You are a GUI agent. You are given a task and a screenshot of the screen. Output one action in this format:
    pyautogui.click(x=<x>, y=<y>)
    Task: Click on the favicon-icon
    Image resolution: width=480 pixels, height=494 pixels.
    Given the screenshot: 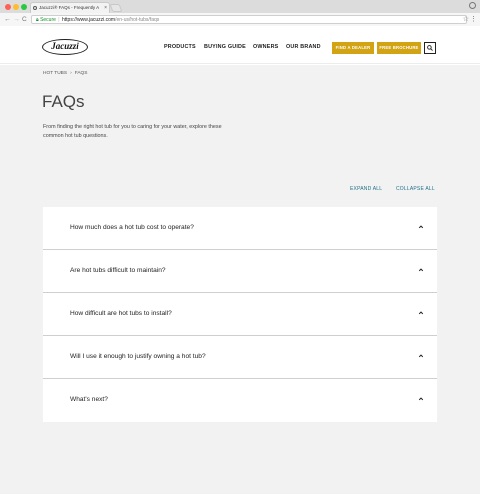 What is the action you would take?
    pyautogui.click(x=35, y=8)
    